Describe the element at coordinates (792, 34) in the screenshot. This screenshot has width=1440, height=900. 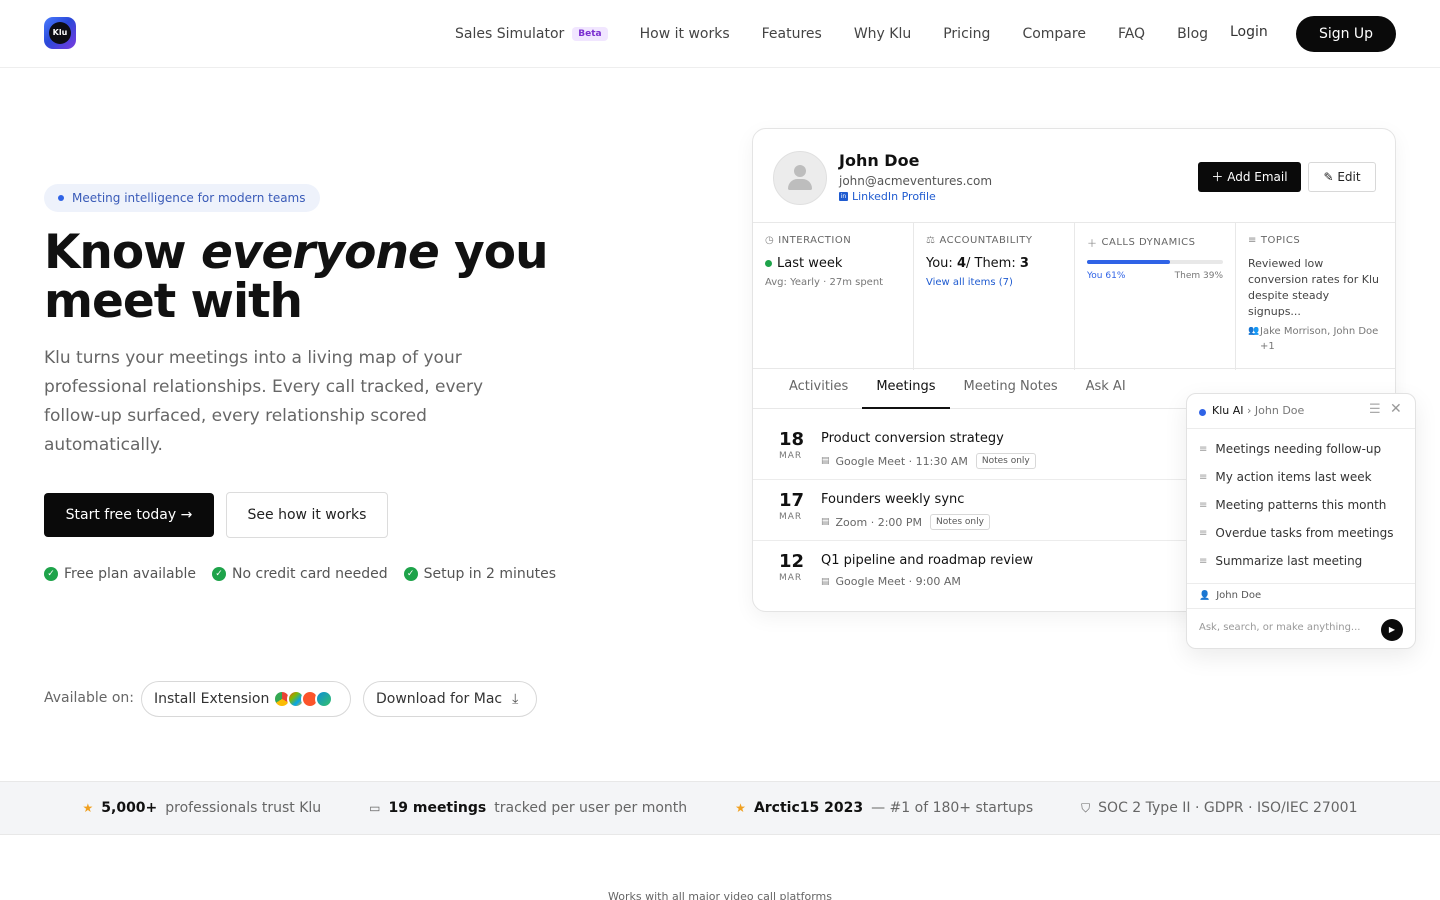
I see `nav-link-features: Features` at that location.